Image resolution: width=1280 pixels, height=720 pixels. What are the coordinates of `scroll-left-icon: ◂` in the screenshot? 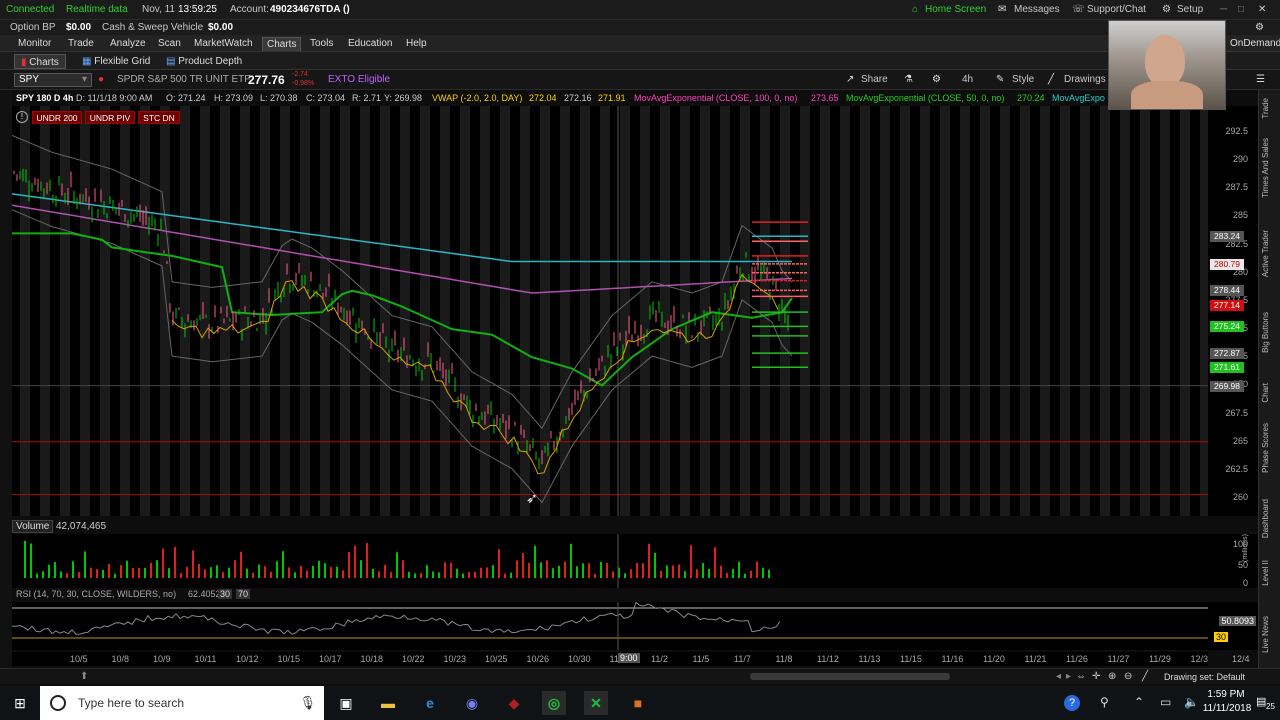 It's located at (1058, 676).